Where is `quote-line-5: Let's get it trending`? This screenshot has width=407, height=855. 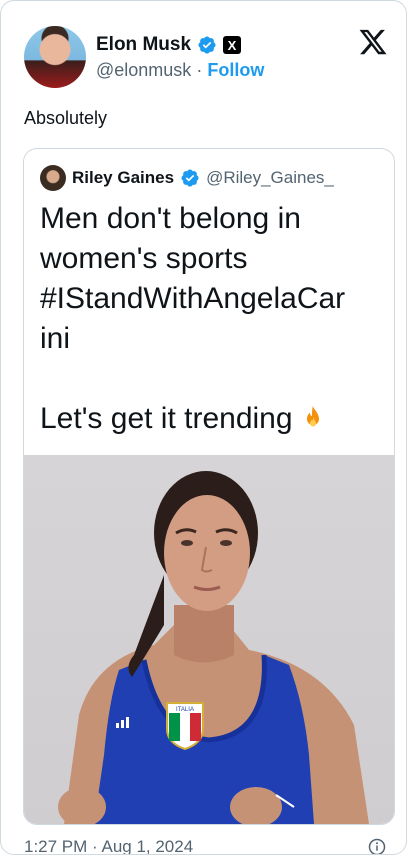 quote-line-5: Let's get it trending is located at coordinates (212, 419).